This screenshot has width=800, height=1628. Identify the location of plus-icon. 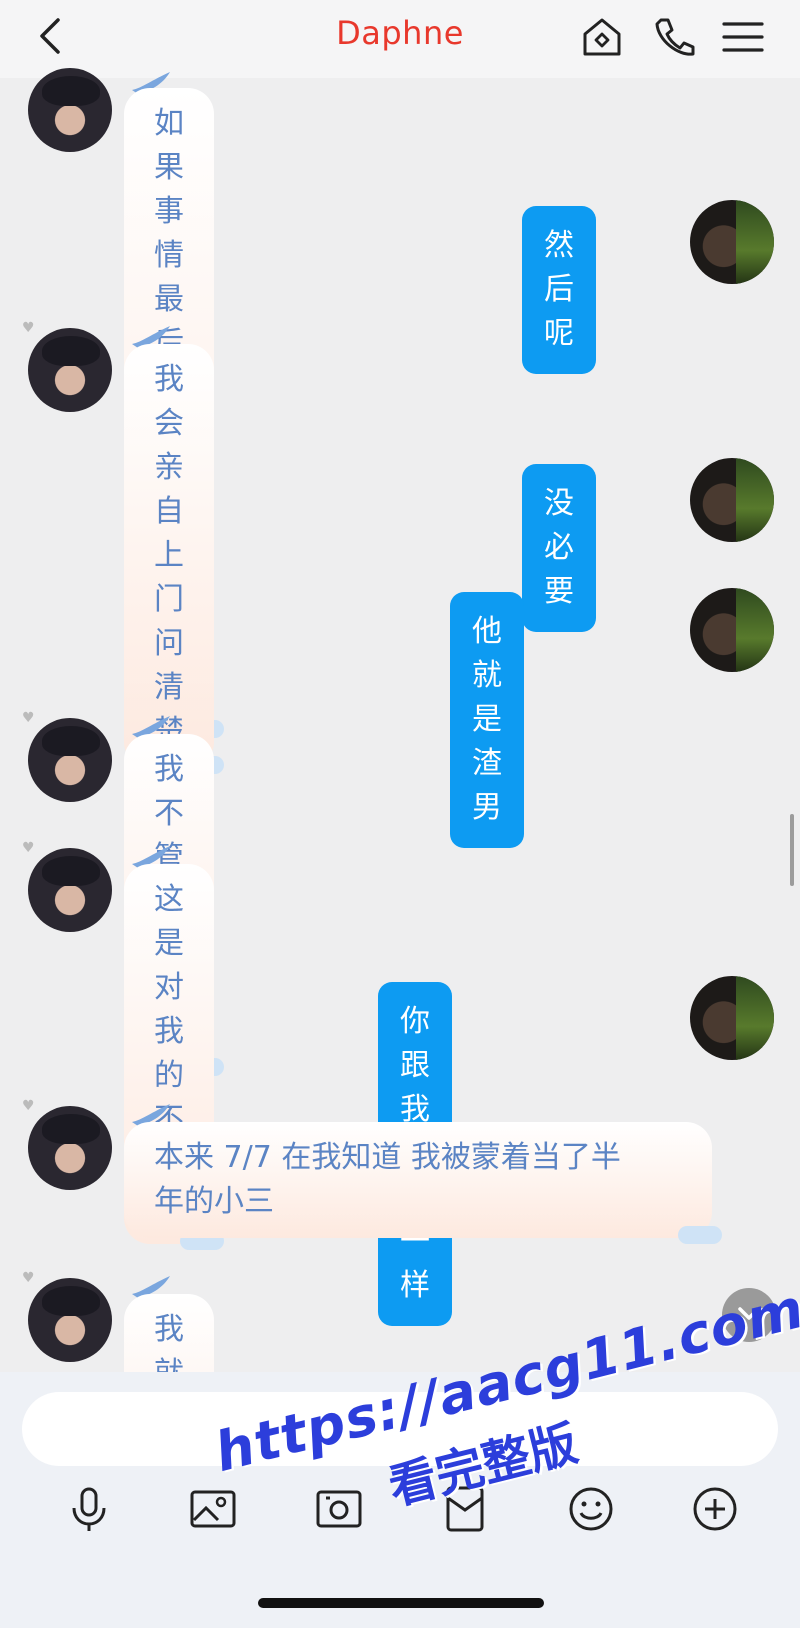
(715, 1509).